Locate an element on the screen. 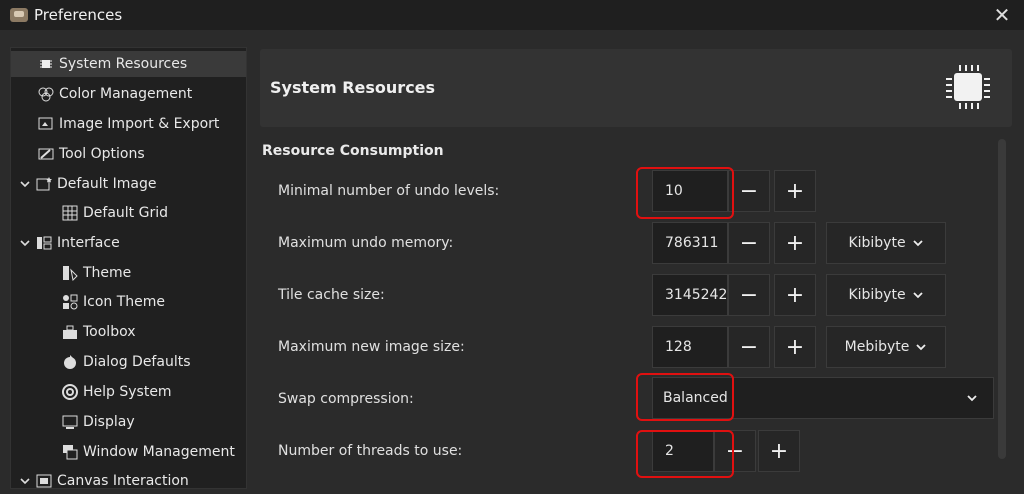 The height and width of the screenshot is (494, 1024). gimp-app-icon is located at coordinates (19, 15).